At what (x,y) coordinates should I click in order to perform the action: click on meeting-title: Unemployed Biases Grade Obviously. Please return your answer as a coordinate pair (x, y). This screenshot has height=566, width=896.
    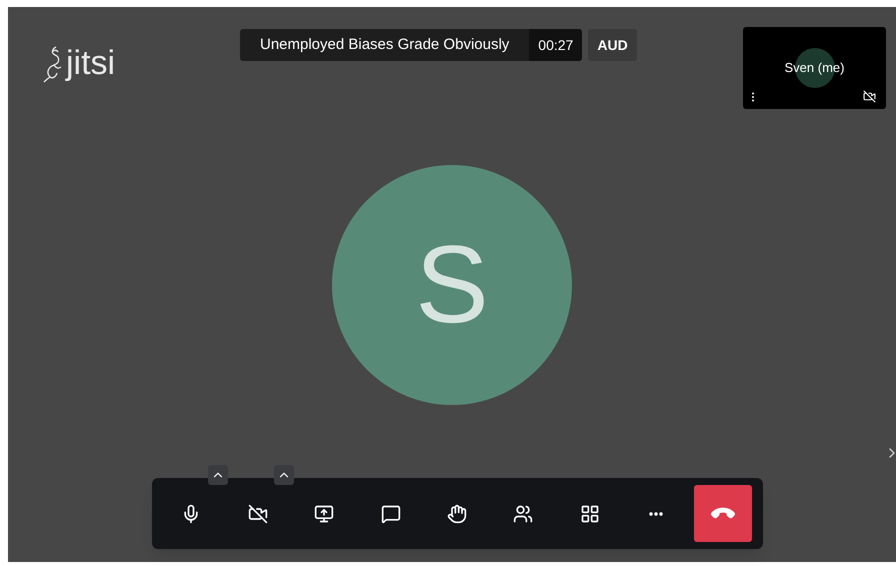
    Looking at the image, I should click on (384, 44).